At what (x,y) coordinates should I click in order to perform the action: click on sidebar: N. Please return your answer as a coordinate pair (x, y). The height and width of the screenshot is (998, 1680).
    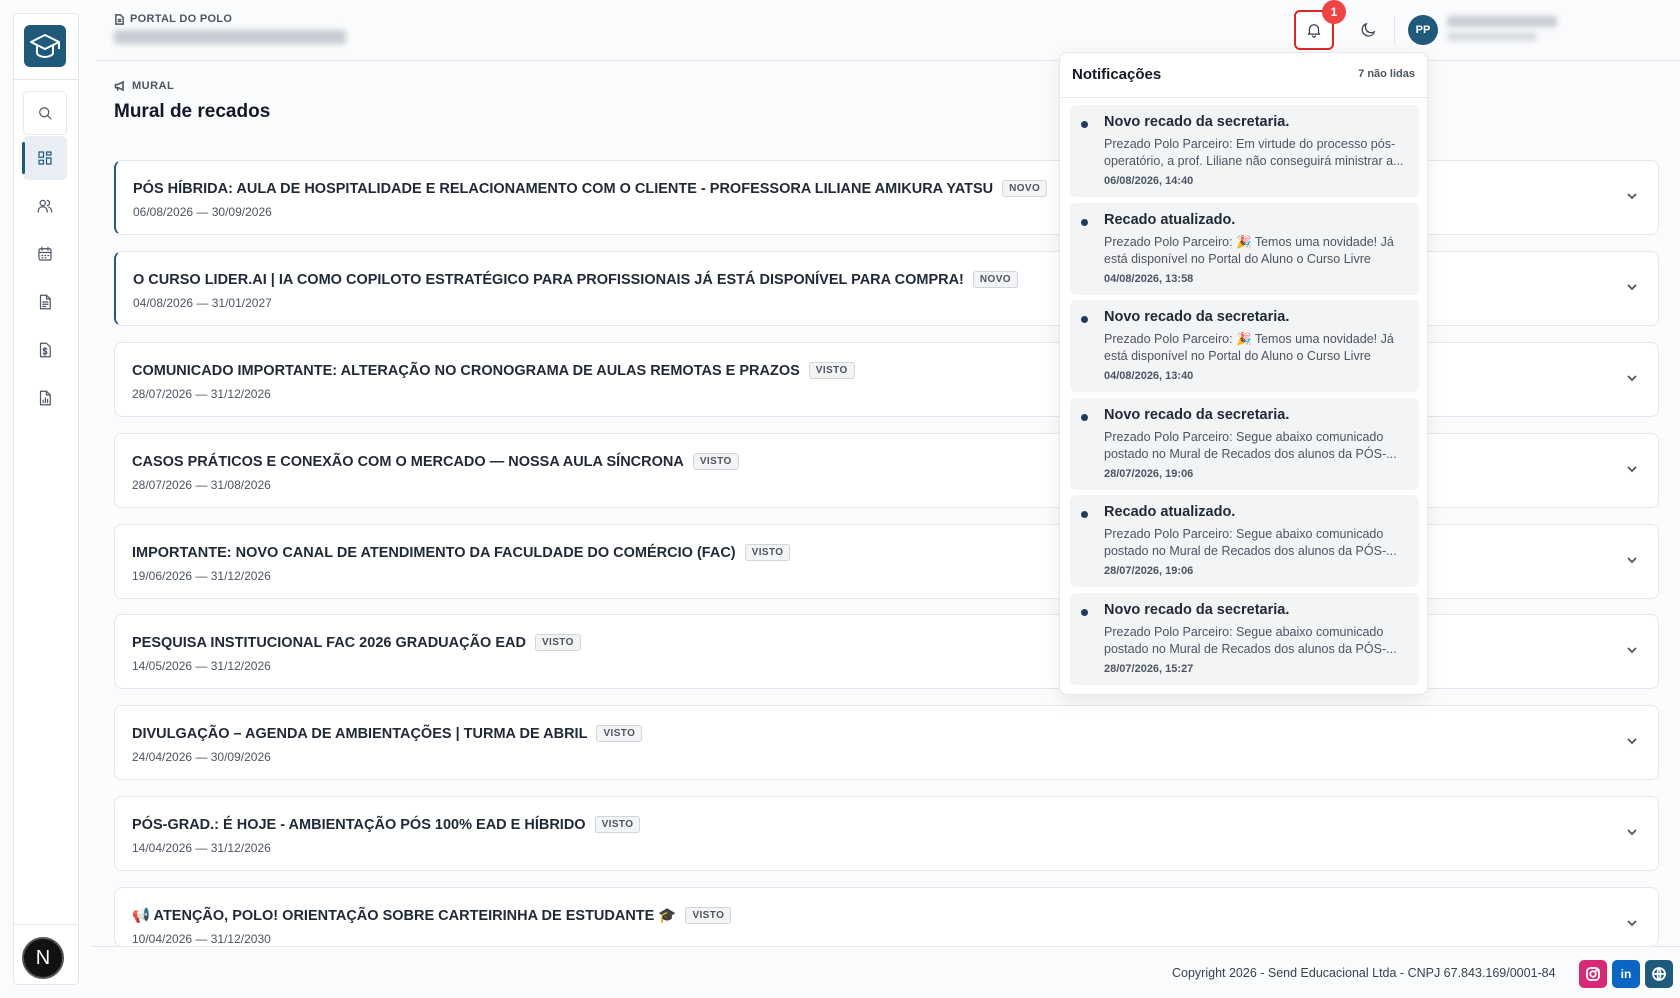
    Looking at the image, I should click on (46, 499).